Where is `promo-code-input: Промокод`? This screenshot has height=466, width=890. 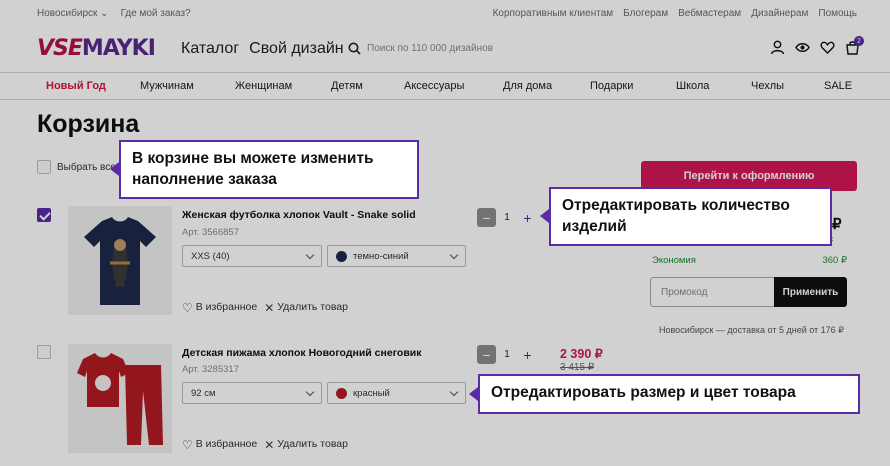
promo-code-input: Промокод is located at coordinates (712, 292).